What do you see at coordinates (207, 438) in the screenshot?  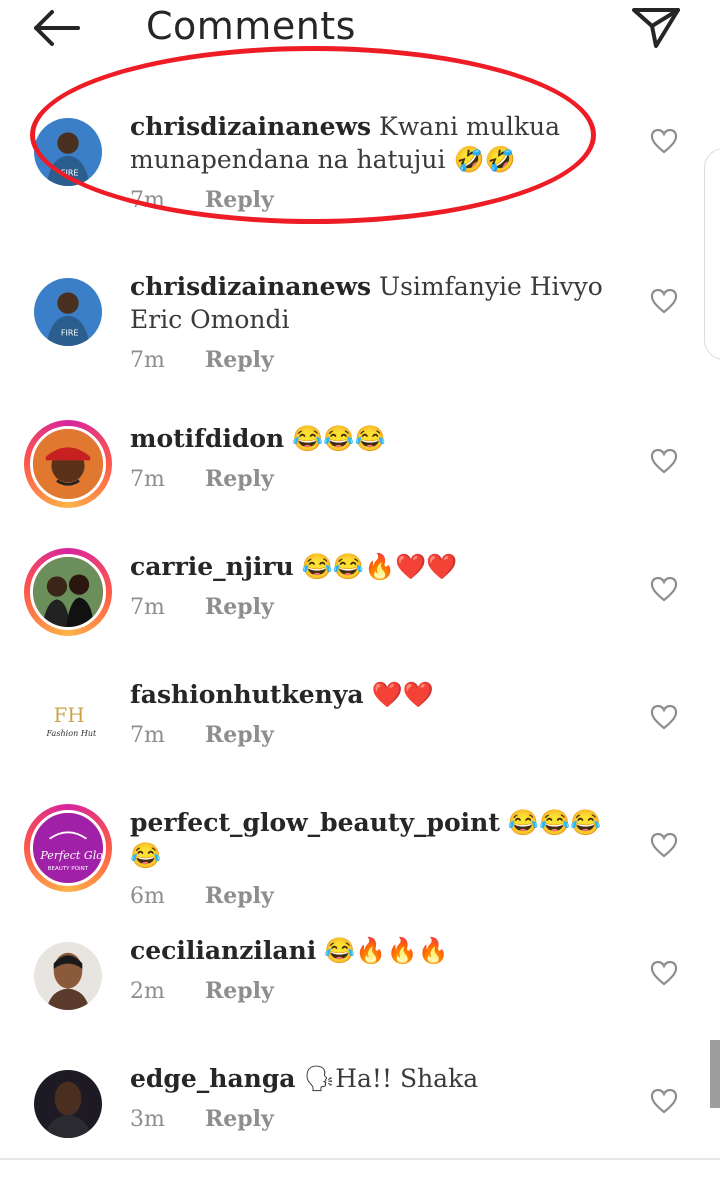 I see `comment-username: motifdidon` at bounding box center [207, 438].